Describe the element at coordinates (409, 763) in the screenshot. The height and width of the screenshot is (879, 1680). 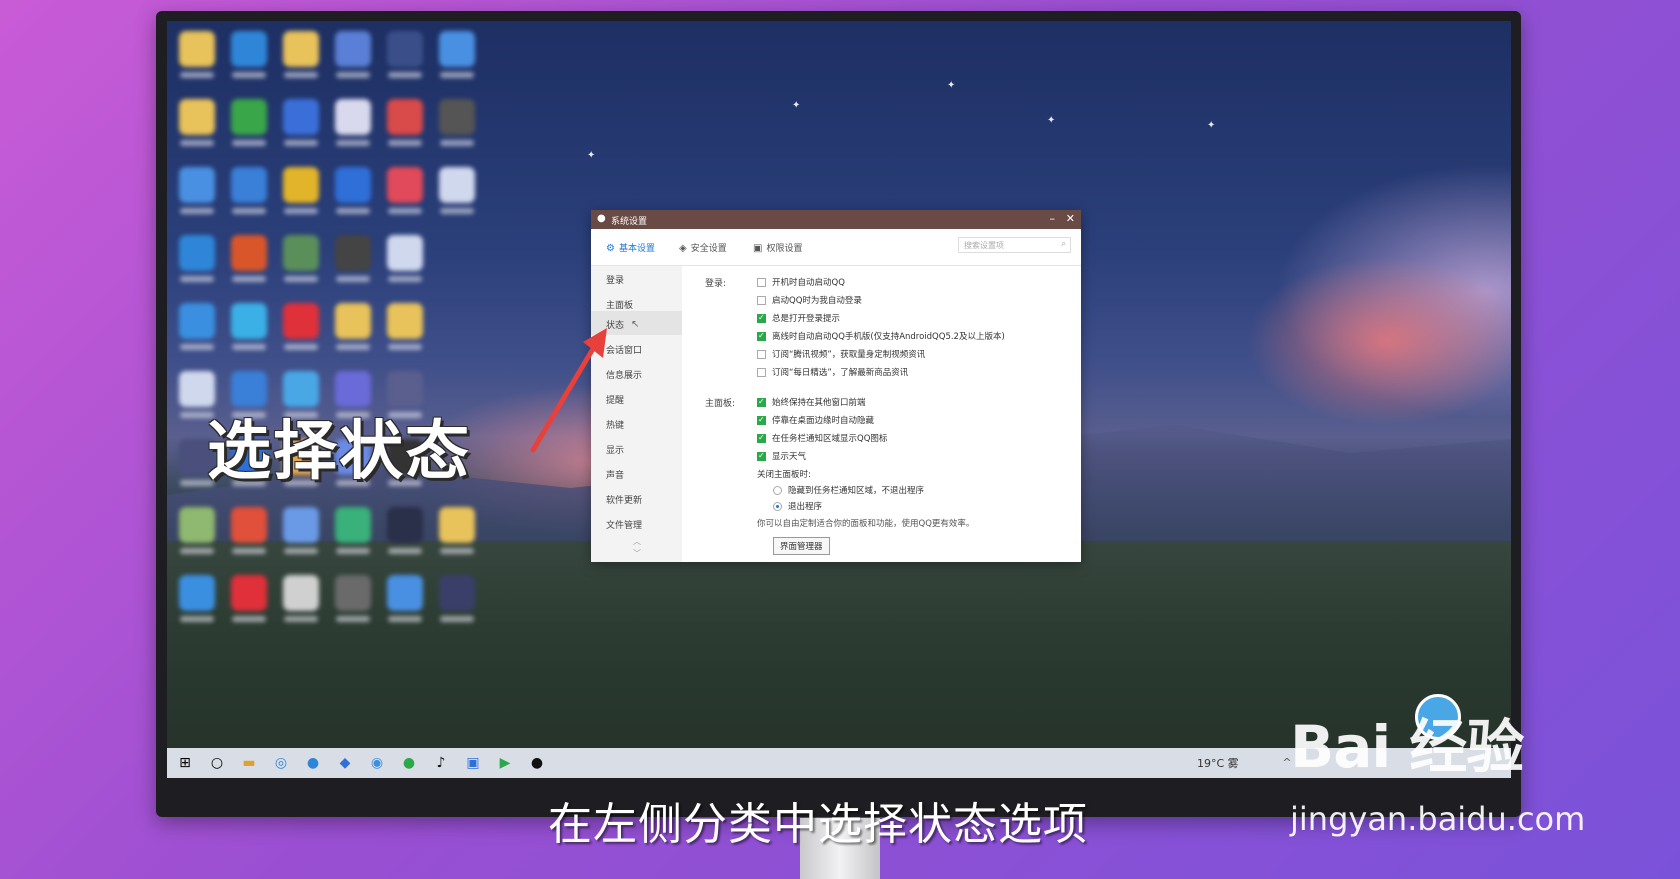
I see `wechat-icon: ●` at that location.